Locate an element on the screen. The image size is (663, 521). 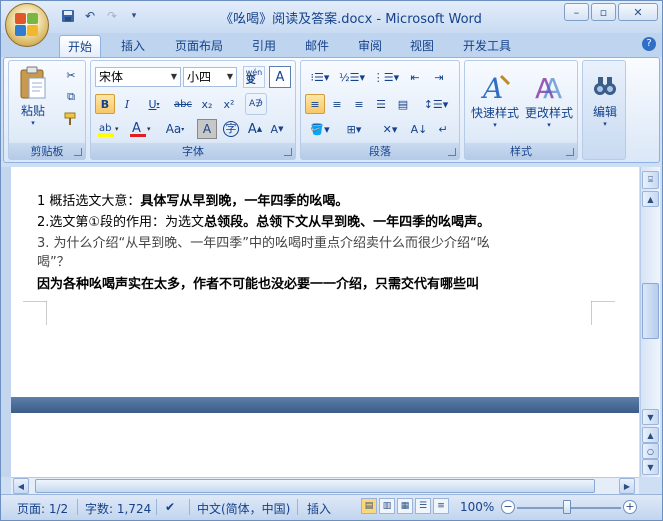
font-size-combo: 小四 ▼ is located at coordinates (210, 77).